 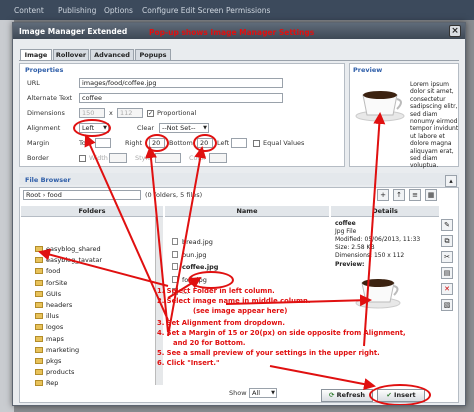 I want to click on coffee-thumbnail-image, so click(x=378, y=294).